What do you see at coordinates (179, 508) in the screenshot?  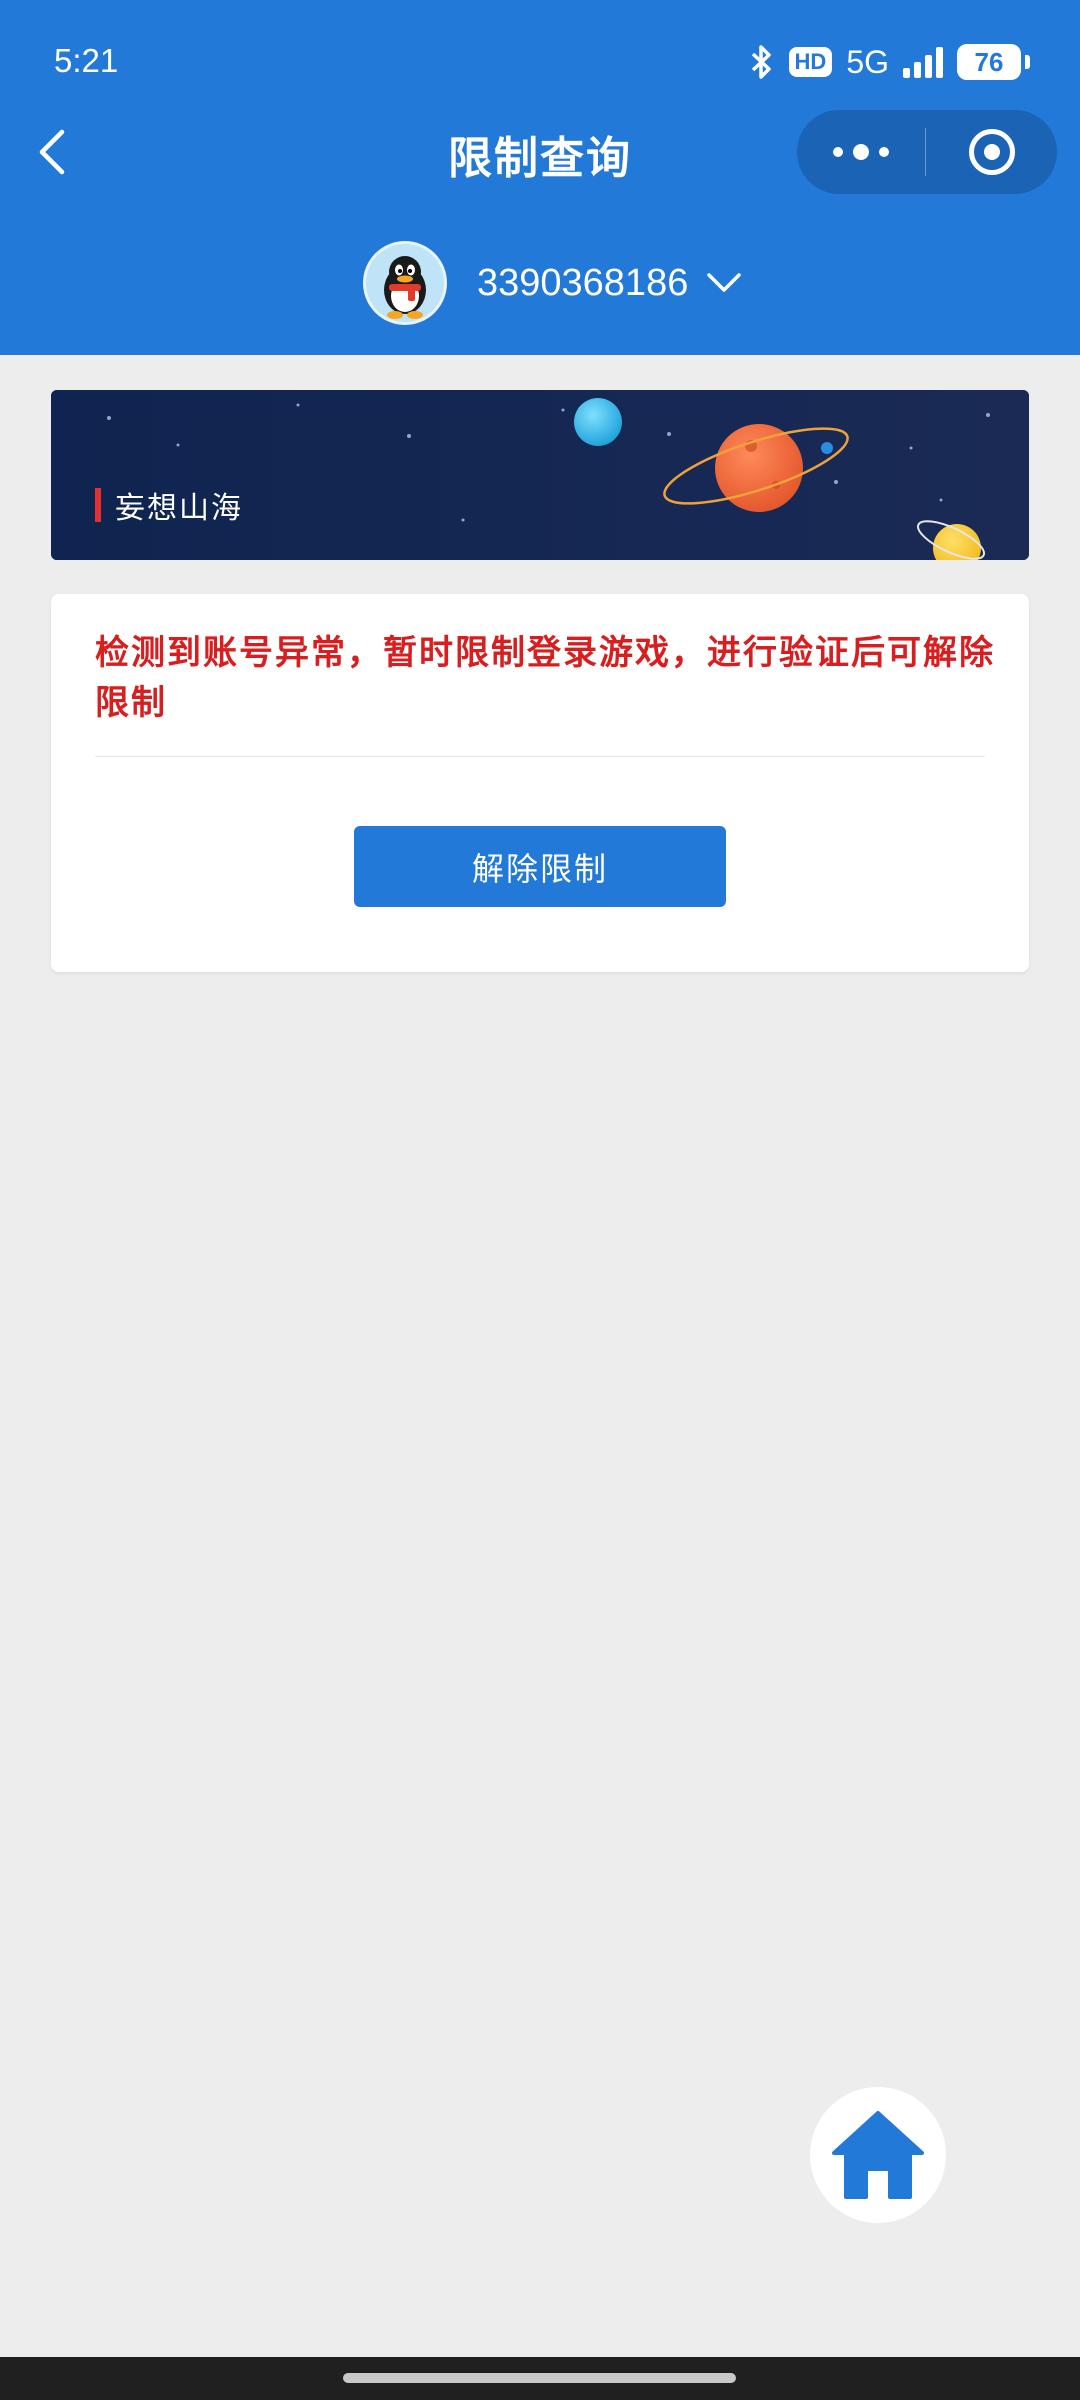 I see `game-name: 妄想山海` at bounding box center [179, 508].